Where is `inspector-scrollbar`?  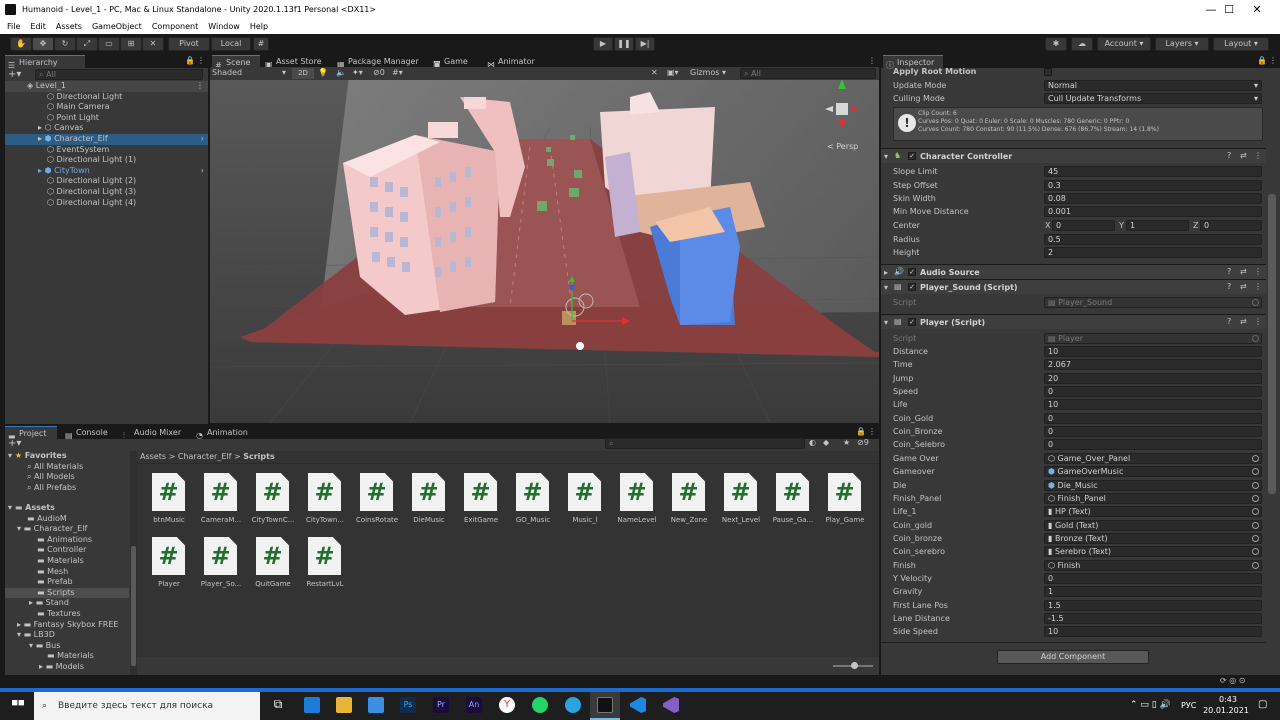
inspector-scrollbar is located at coordinates (1272, 344).